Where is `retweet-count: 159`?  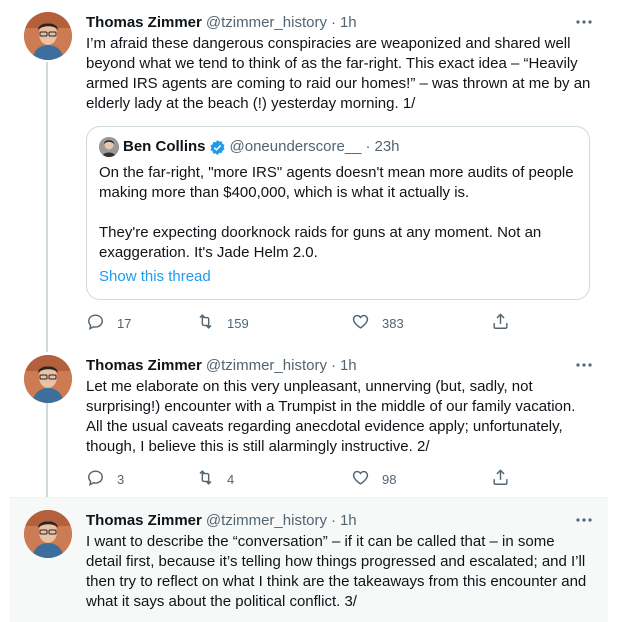 retweet-count: 159 is located at coordinates (238, 323).